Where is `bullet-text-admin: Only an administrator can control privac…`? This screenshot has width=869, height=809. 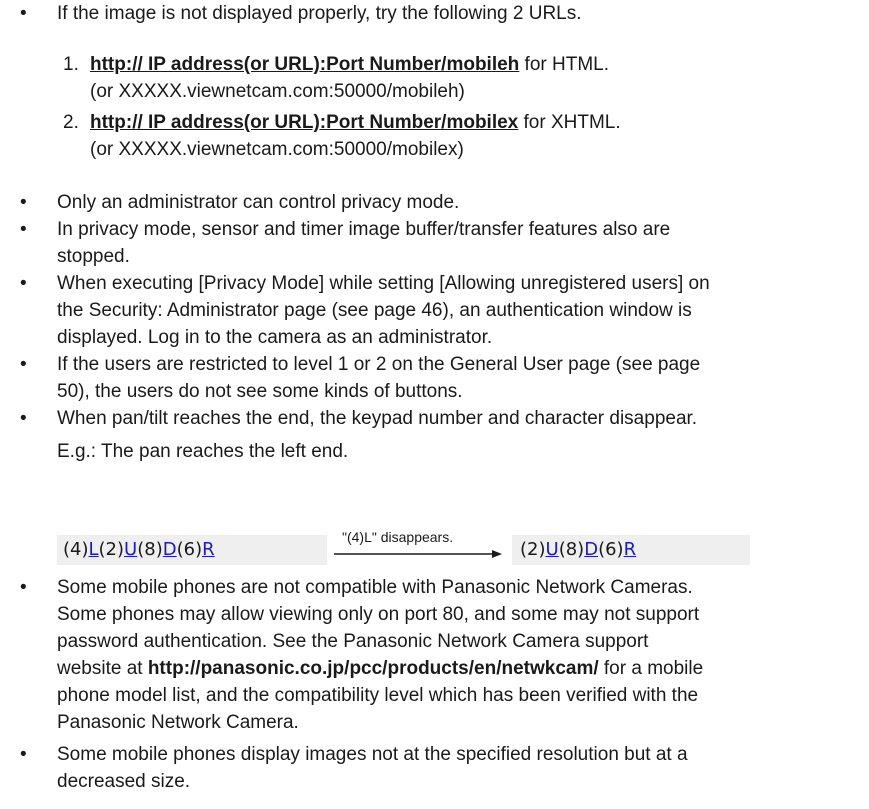
bullet-text-admin: Only an administrator can control privac… is located at coordinates (258, 202).